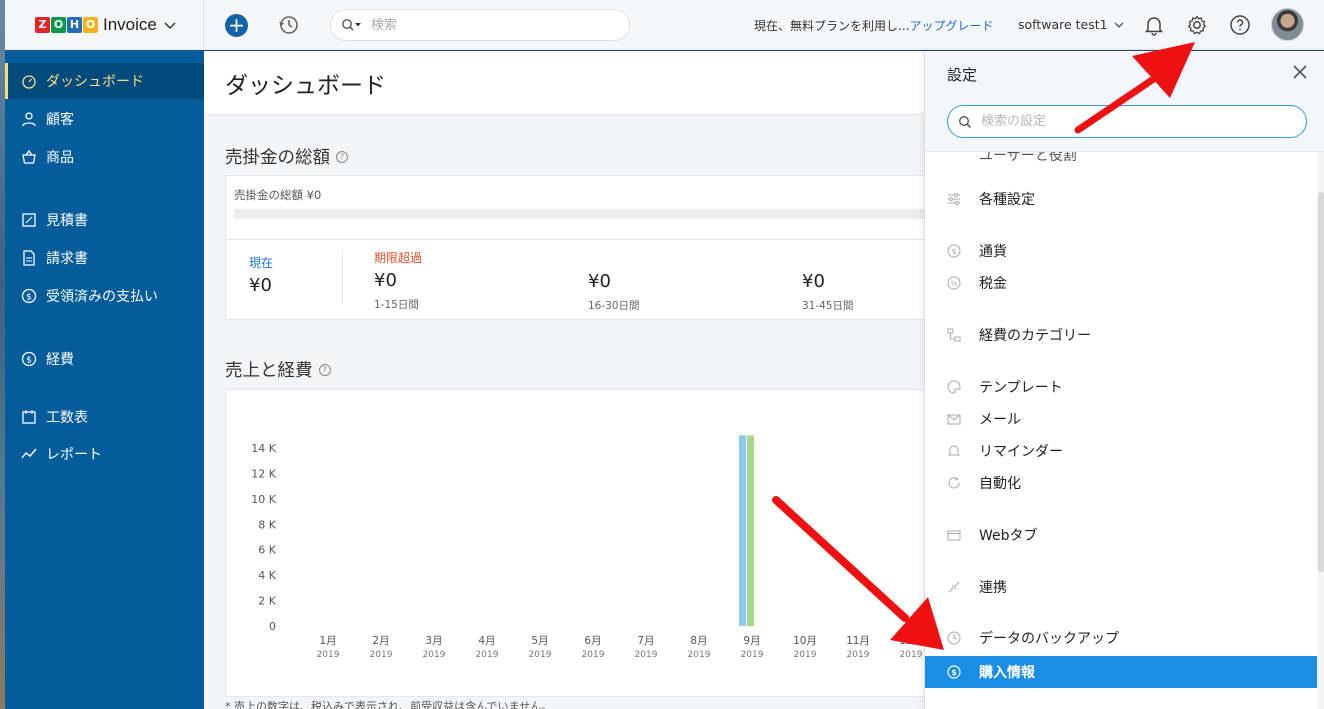  I want to click on settings-item-expense-categories: 経費のカテゴリー, so click(1121, 335).